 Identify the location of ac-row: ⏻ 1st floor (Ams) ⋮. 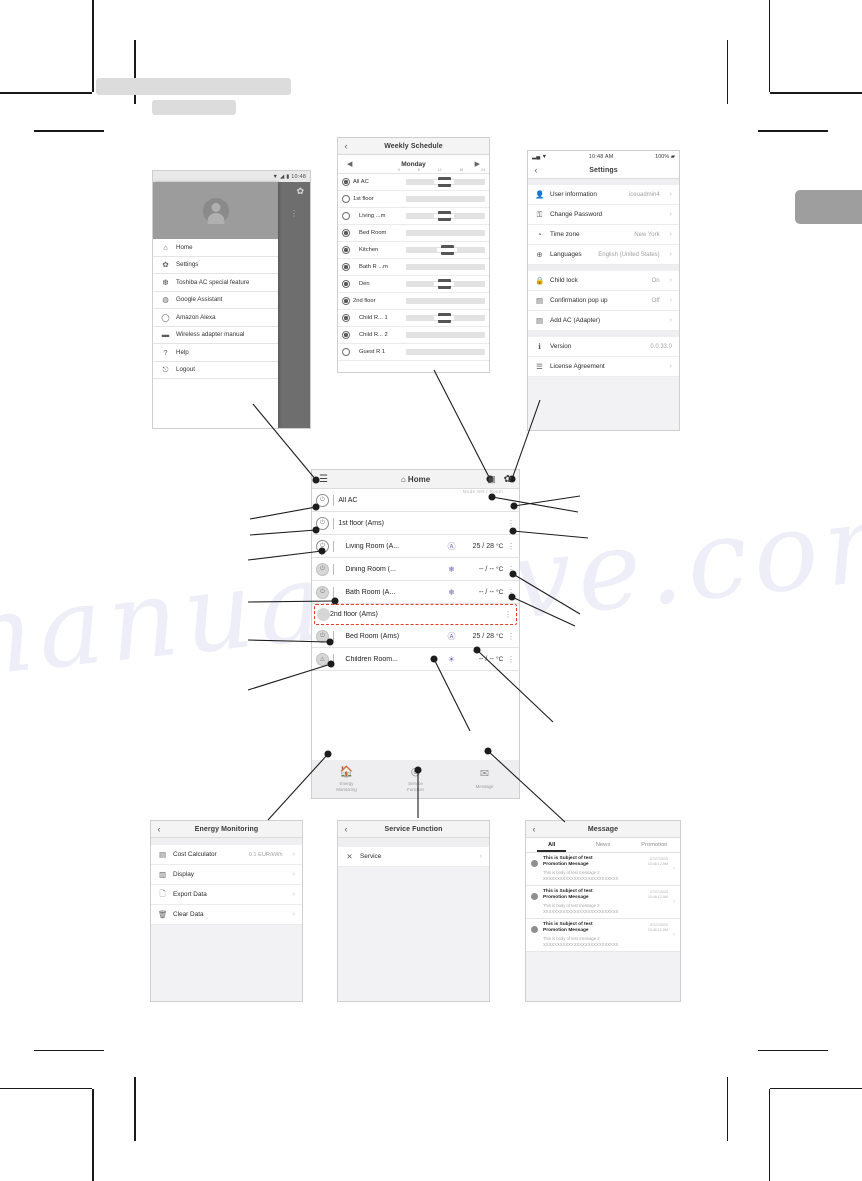
(415, 523).